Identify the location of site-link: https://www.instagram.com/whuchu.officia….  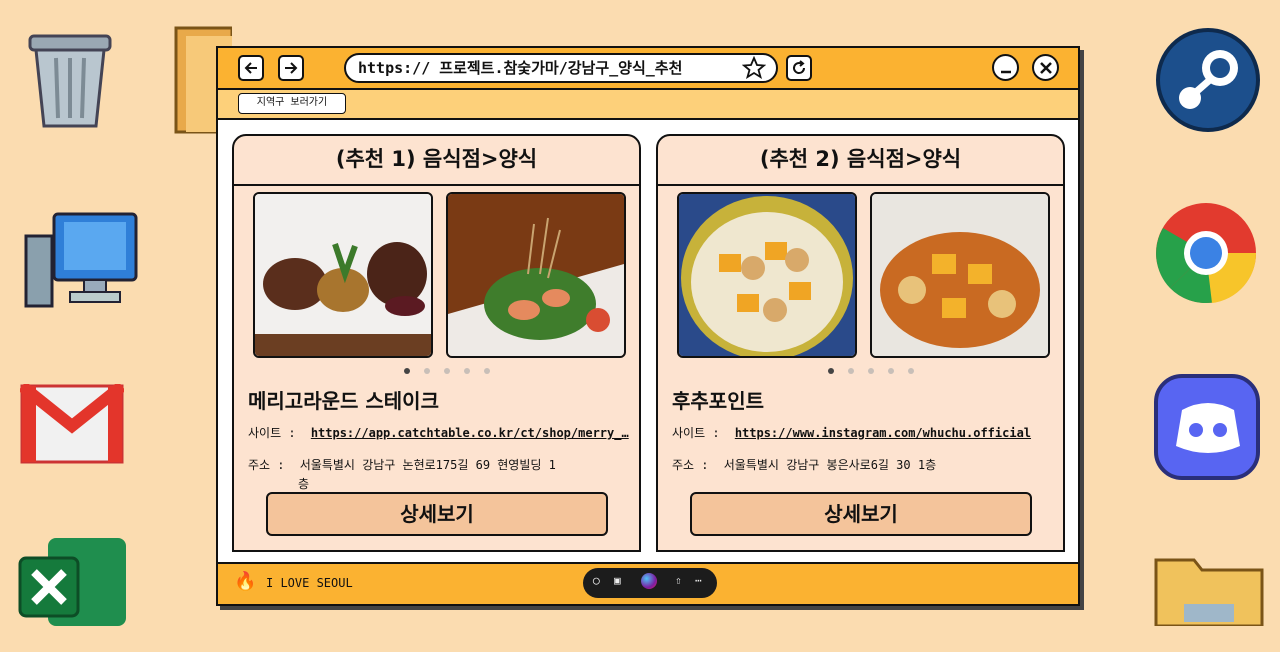
(883, 433).